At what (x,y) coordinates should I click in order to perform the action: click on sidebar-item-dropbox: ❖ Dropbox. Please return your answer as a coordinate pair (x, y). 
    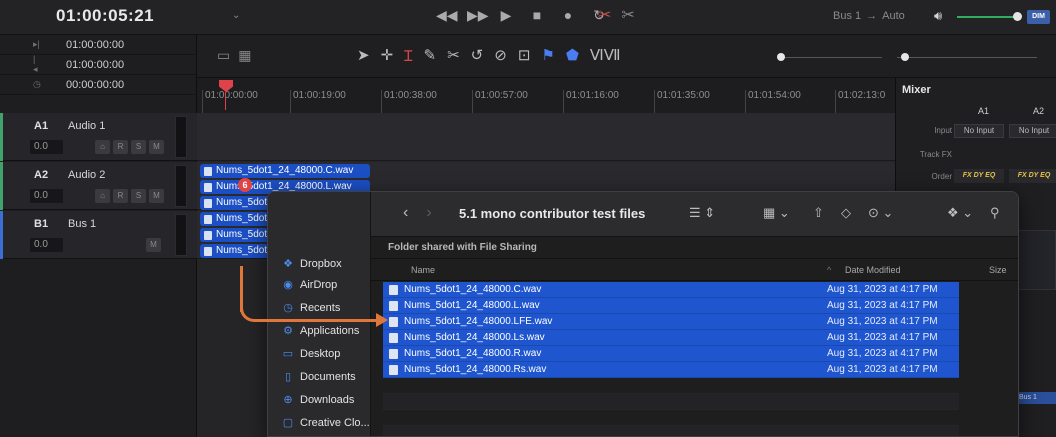
    Looking at the image, I should click on (312, 264).